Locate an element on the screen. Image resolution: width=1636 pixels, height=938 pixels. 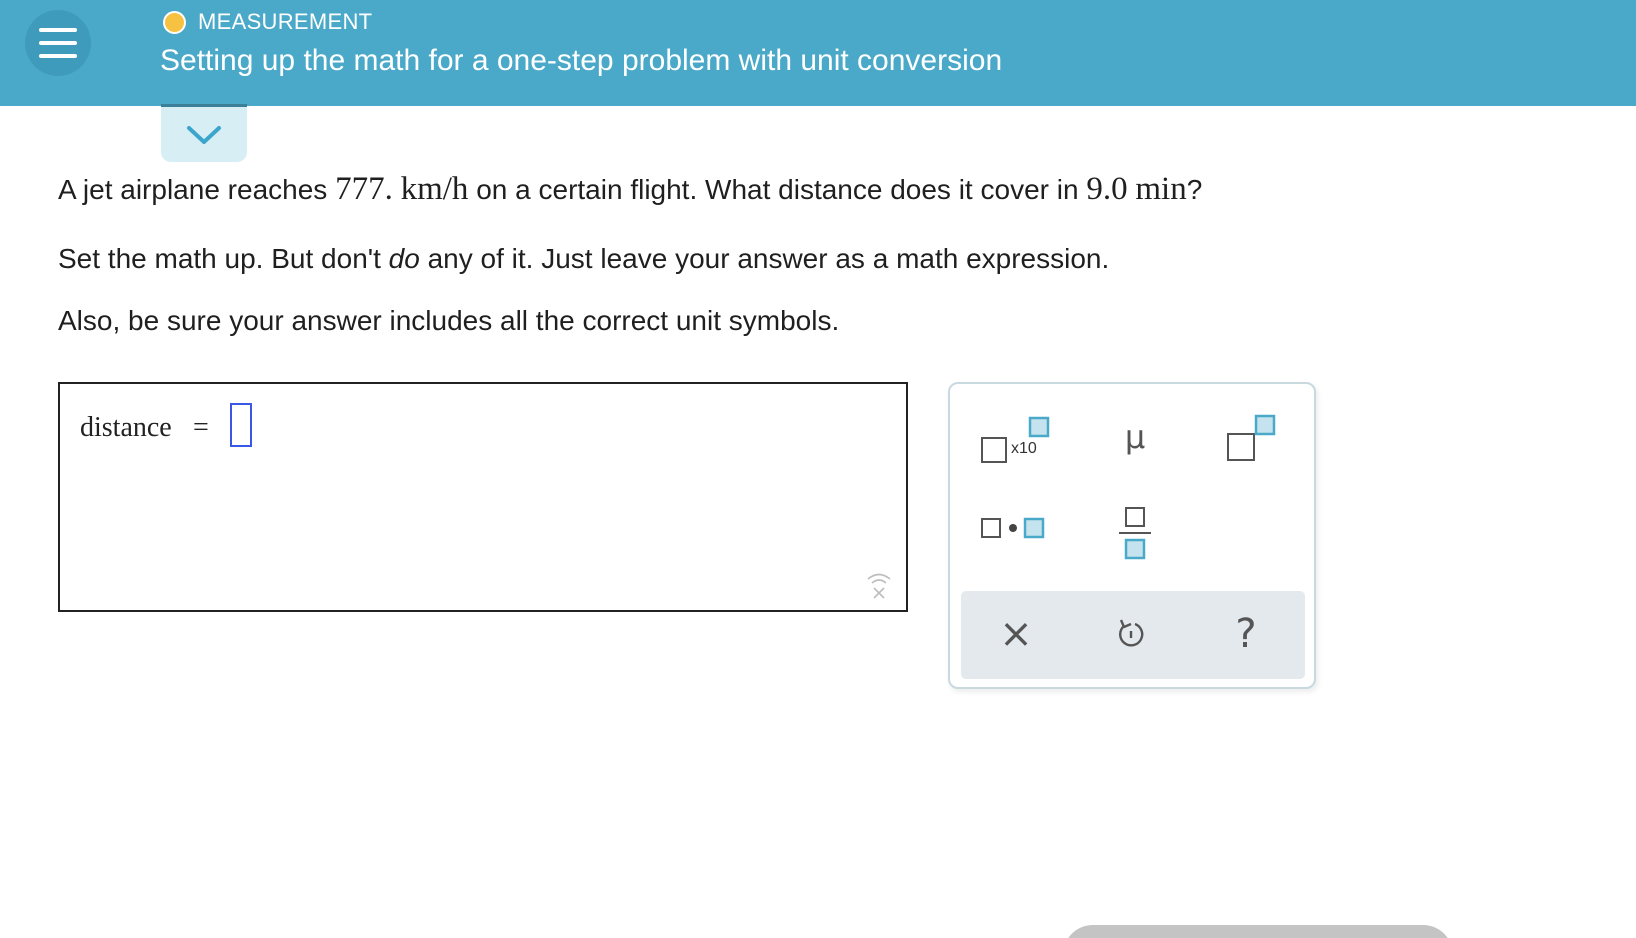
topic-label: MEASUREMENT is located at coordinates (285, 21).